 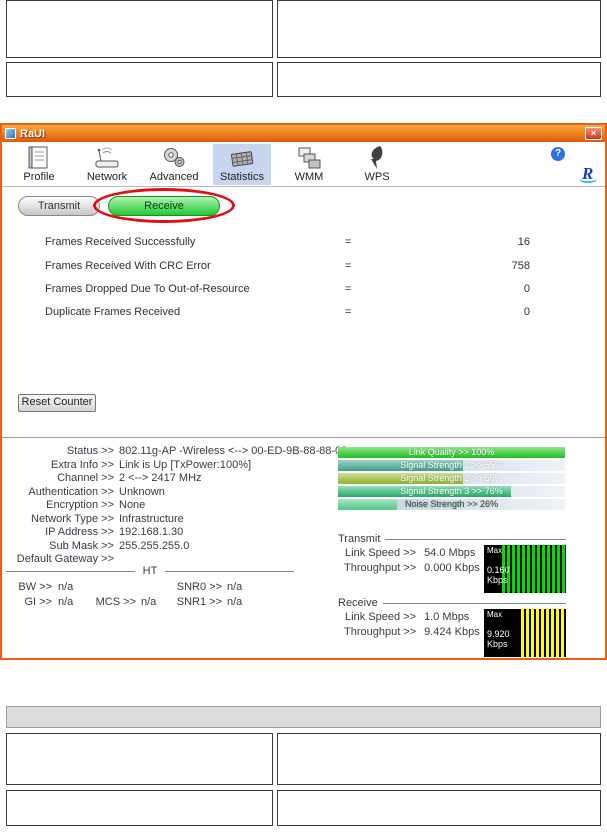 I want to click on status-value: Unknown, so click(x=142, y=492).